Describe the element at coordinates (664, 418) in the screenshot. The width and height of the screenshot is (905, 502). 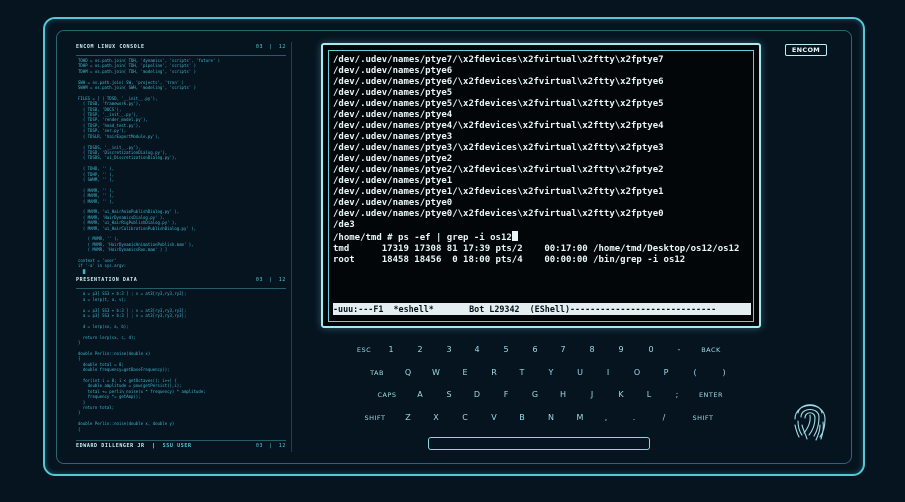
I see `key-slash: /` at that location.